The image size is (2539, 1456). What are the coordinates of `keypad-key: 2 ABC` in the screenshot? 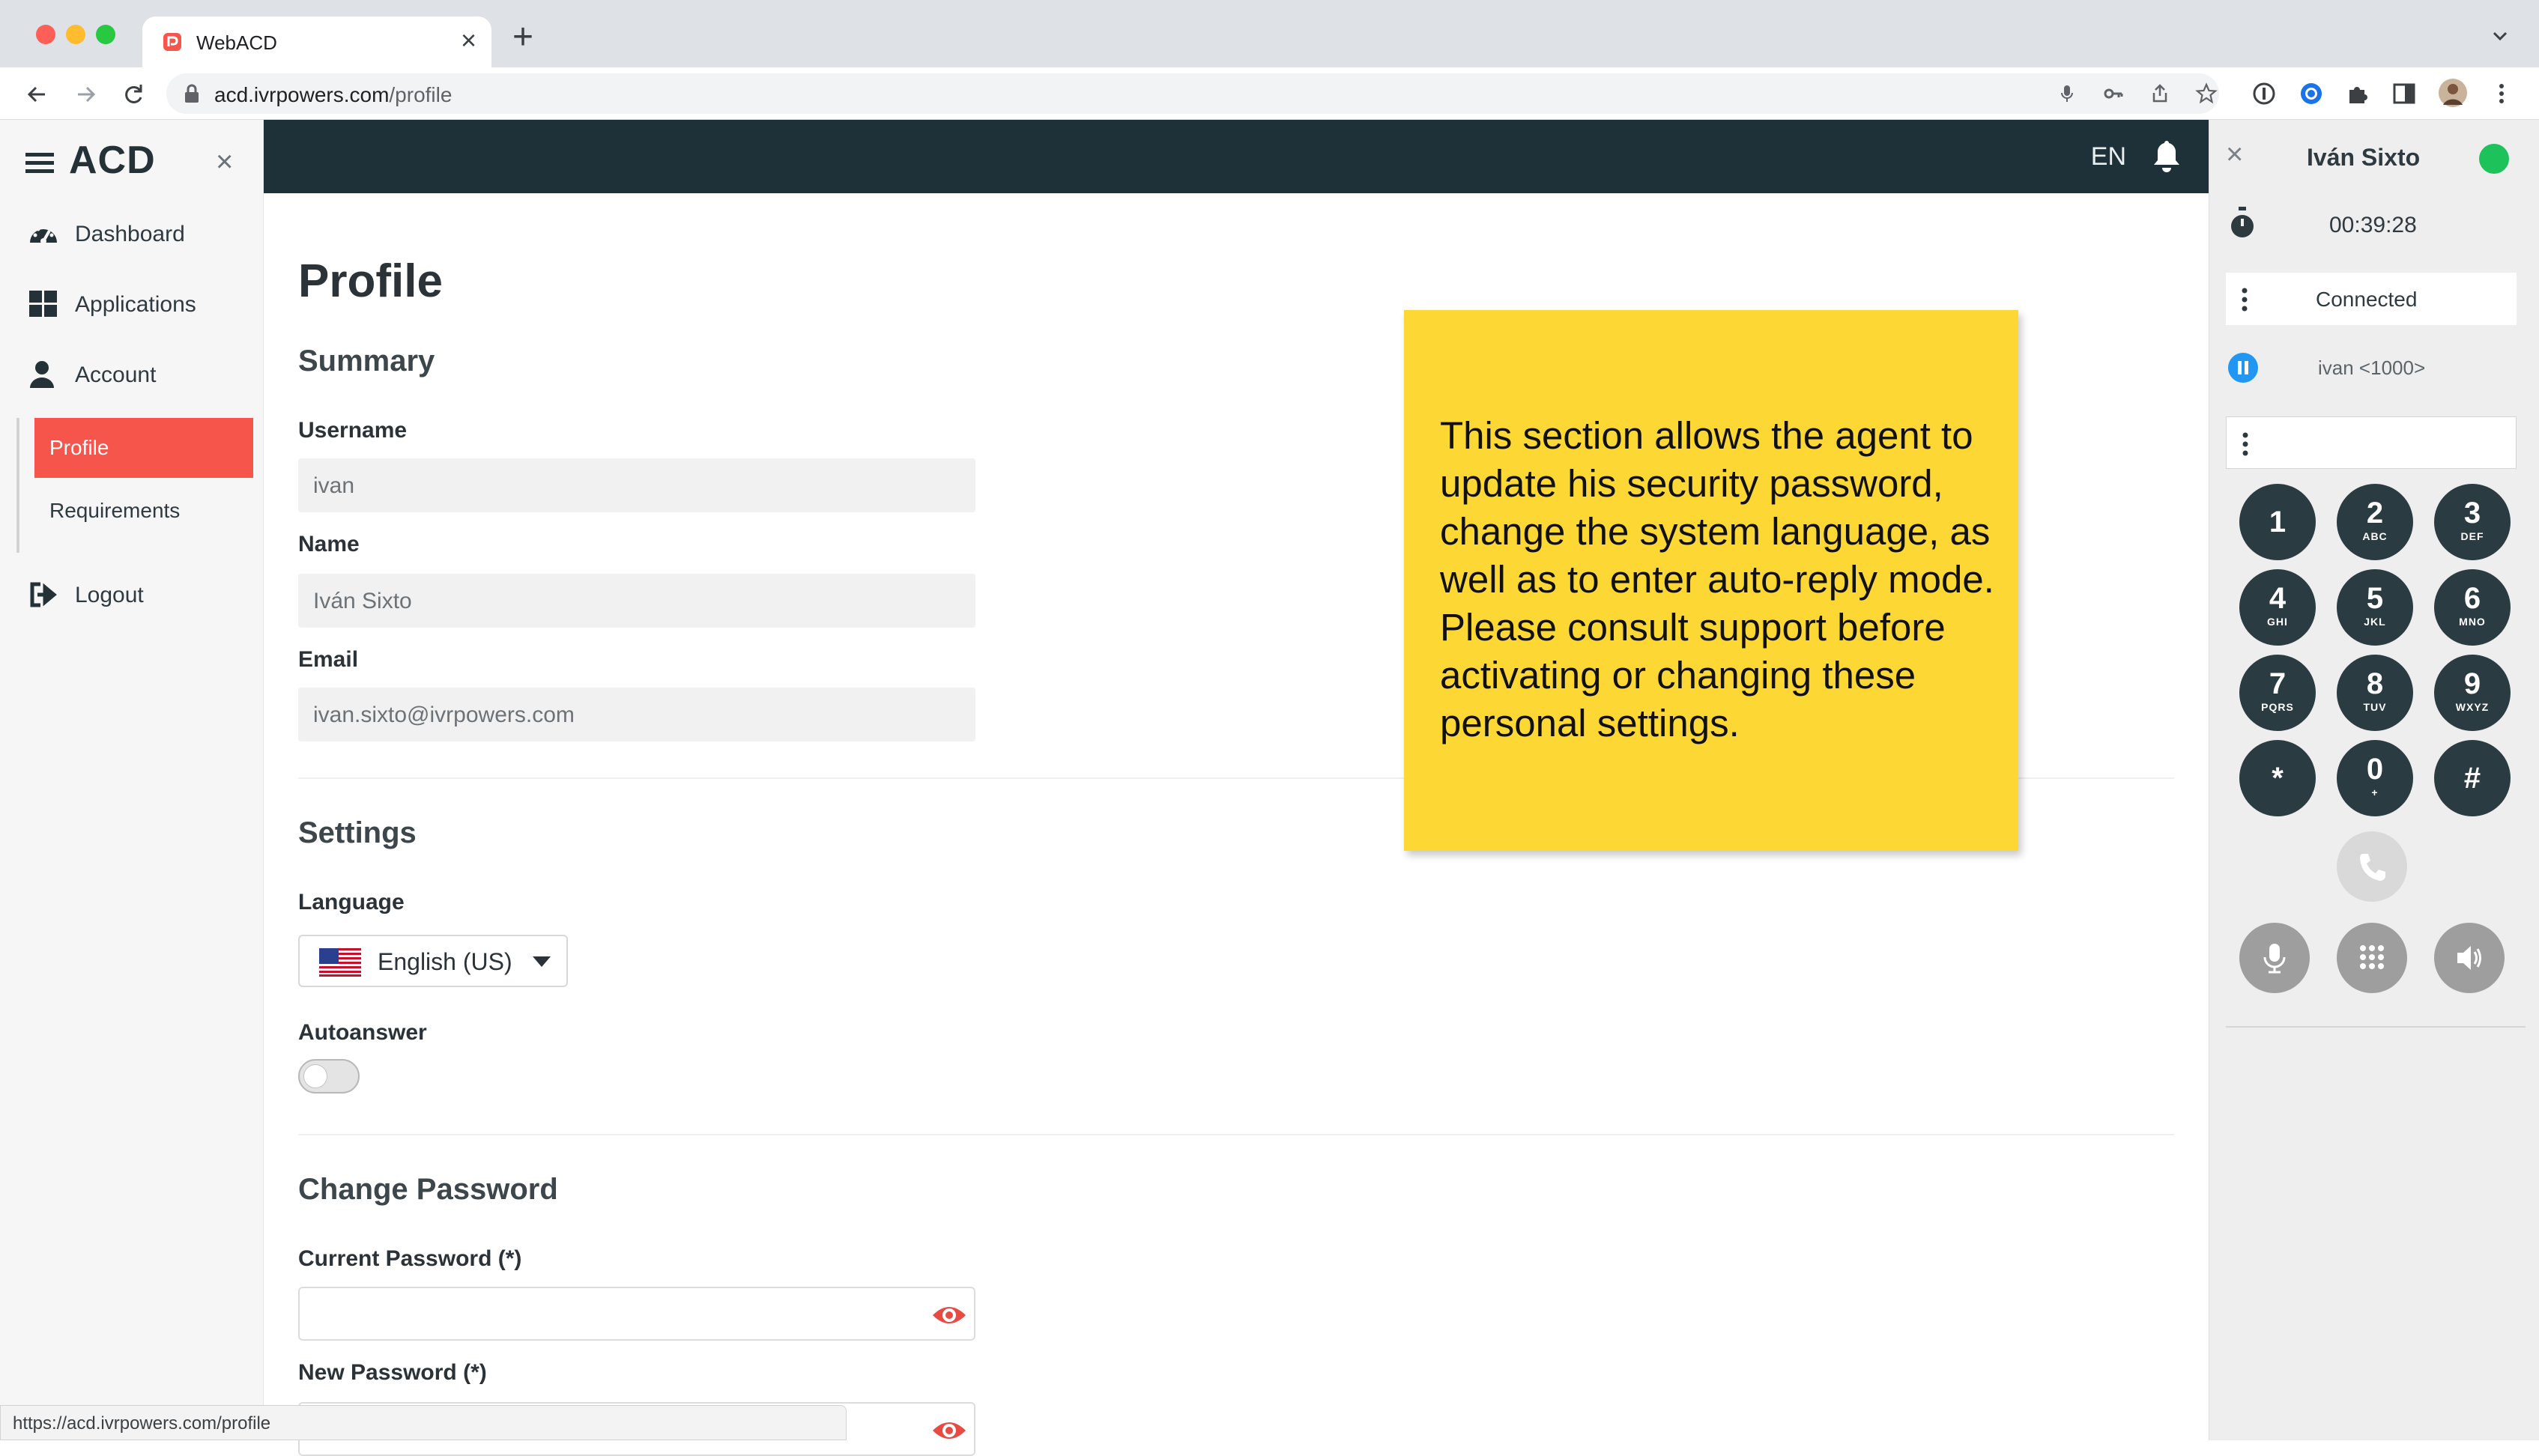 It's located at (2375, 522).